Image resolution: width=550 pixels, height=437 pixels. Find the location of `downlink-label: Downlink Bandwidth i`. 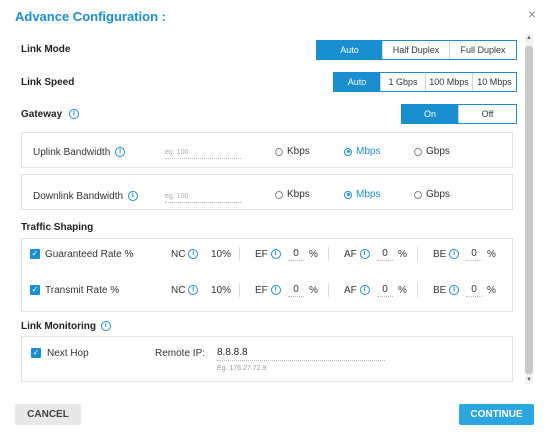

downlink-label: Downlink Bandwidth i is located at coordinates (85, 196).